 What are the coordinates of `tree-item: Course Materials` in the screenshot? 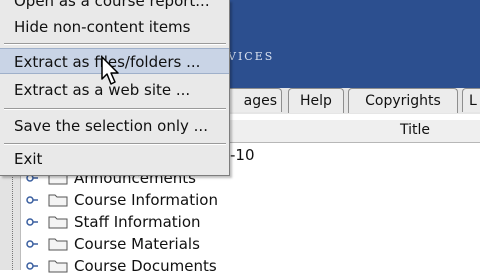 It's located at (250, 245).